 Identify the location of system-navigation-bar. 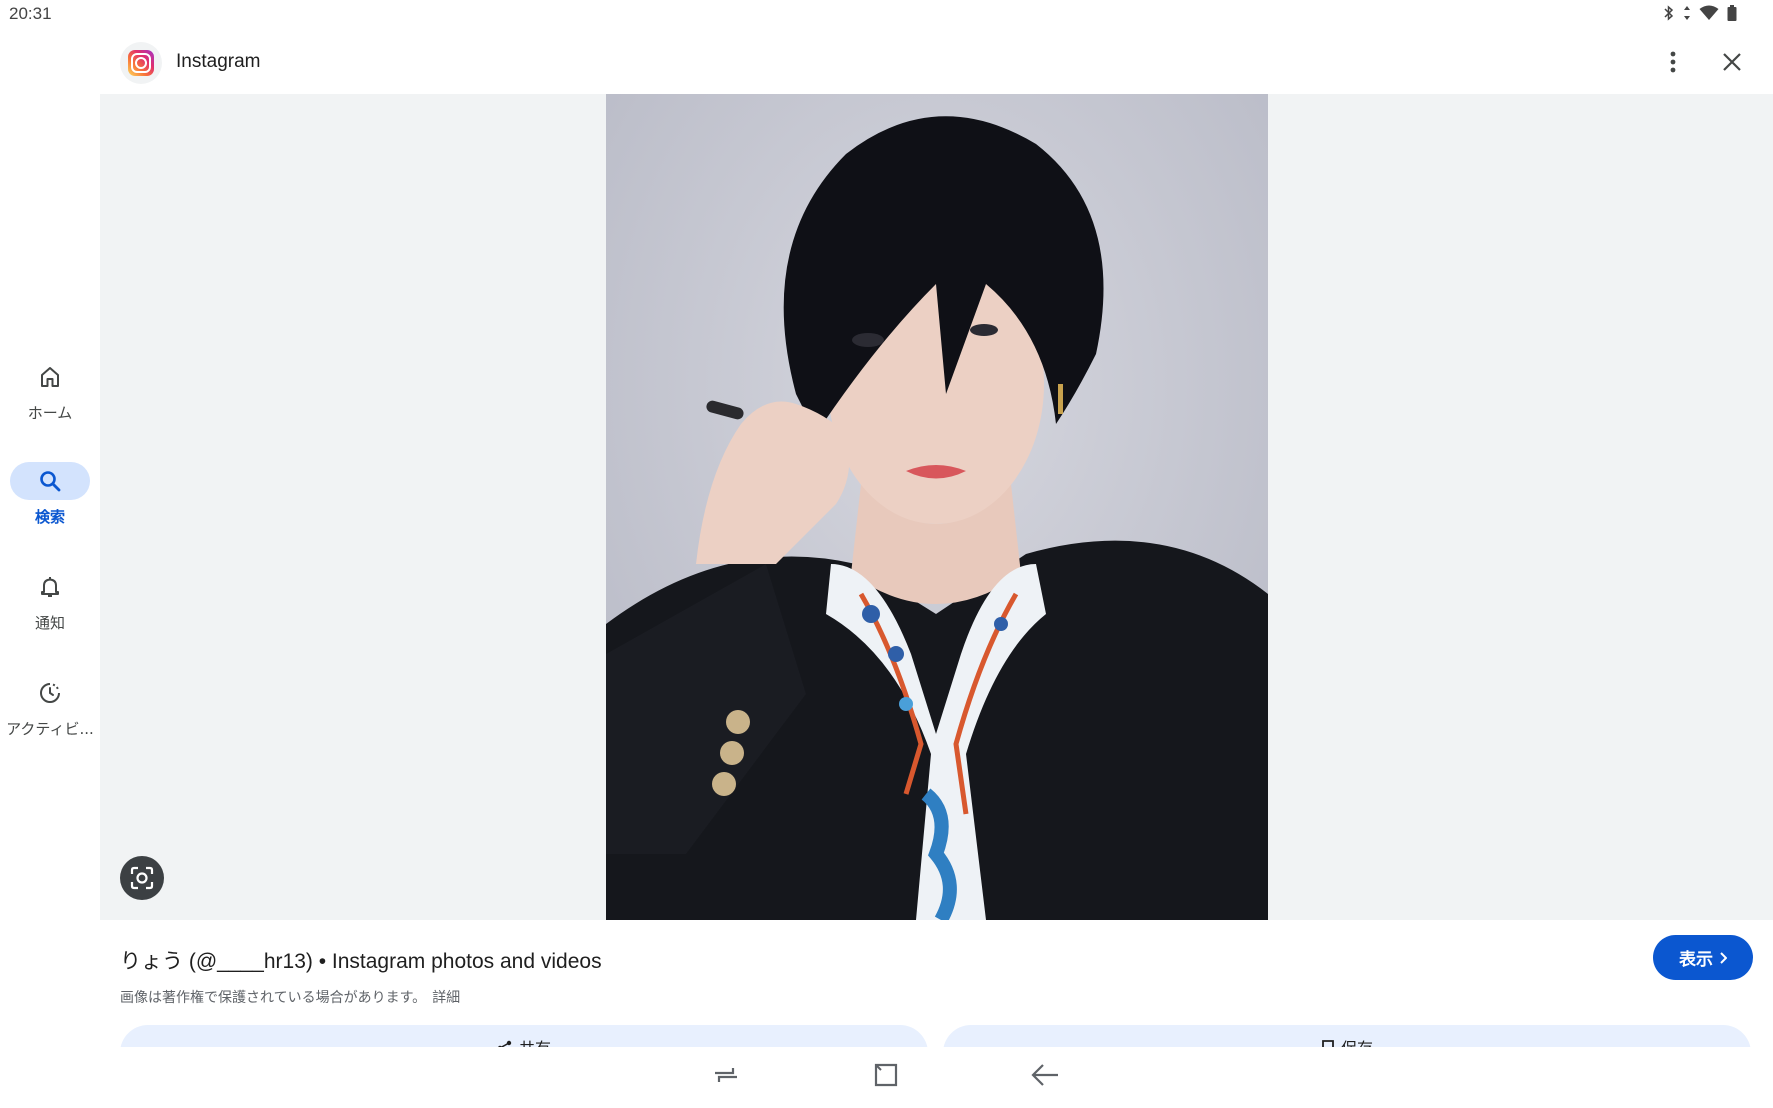
(886, 1077).